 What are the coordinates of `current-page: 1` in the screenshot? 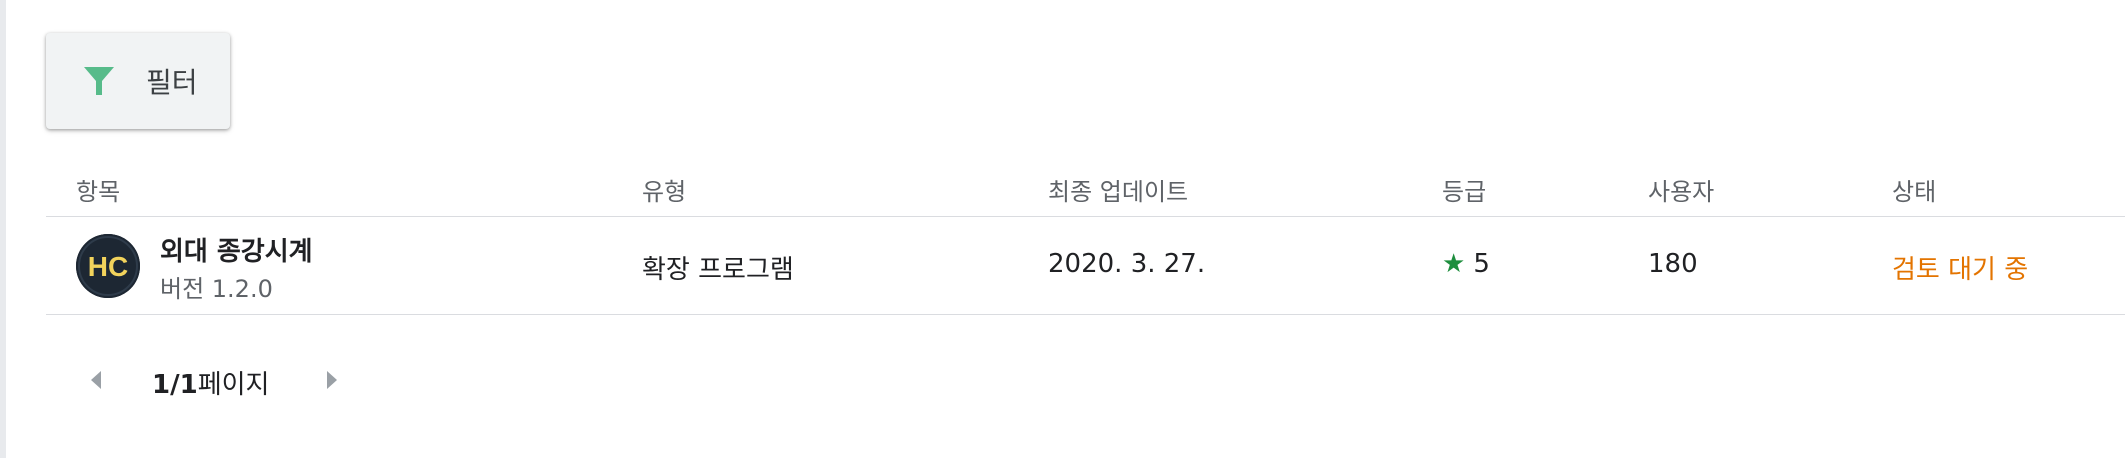 It's located at (161, 385).